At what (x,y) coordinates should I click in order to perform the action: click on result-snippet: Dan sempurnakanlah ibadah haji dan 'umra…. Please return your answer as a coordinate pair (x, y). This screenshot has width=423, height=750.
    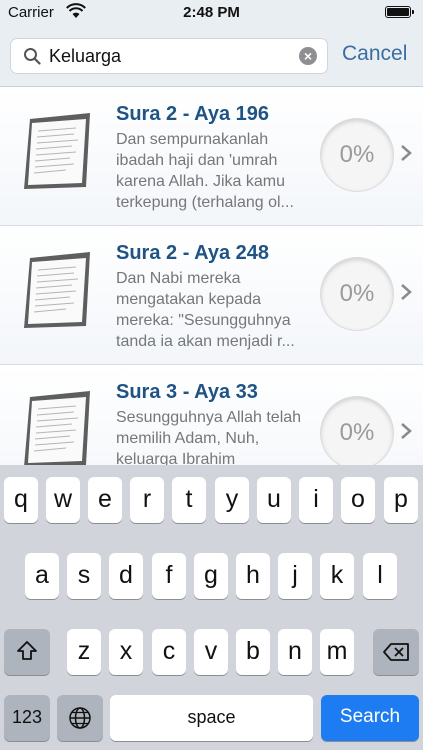
    Looking at the image, I should click on (205, 171).